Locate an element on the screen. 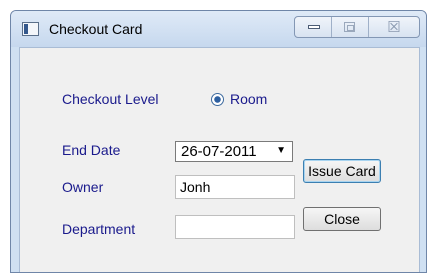 Image resolution: width=427 pixels, height=273 pixels. maximize-button is located at coordinates (350, 27).